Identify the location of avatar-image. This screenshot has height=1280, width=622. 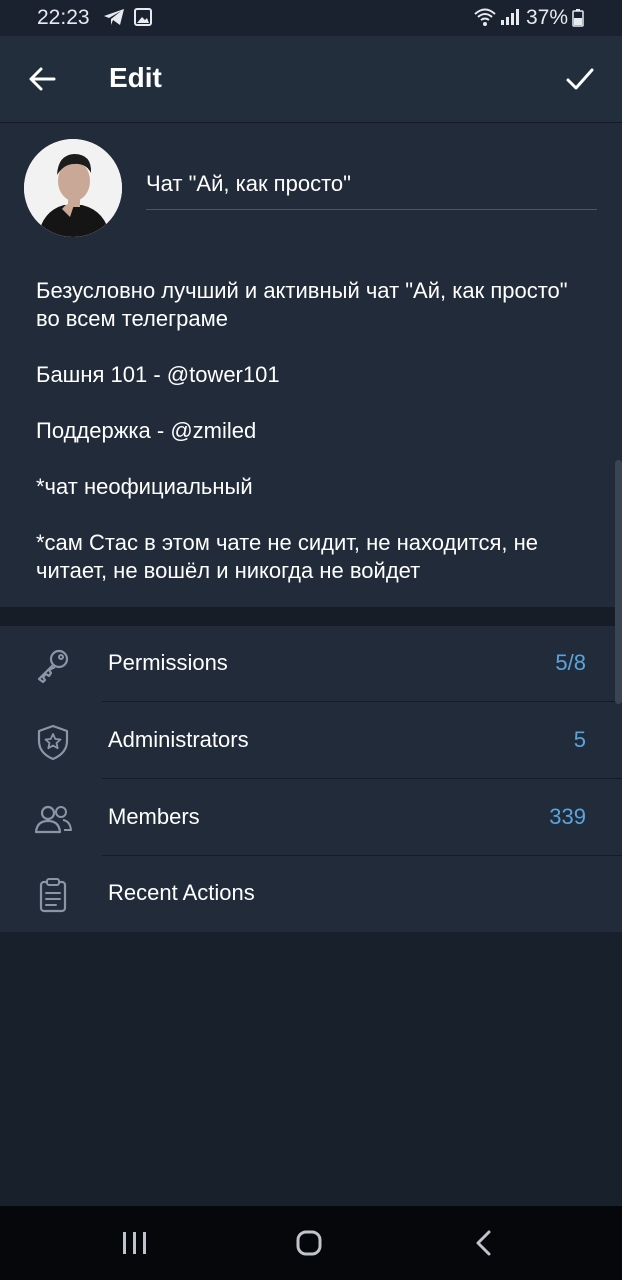
(73, 188).